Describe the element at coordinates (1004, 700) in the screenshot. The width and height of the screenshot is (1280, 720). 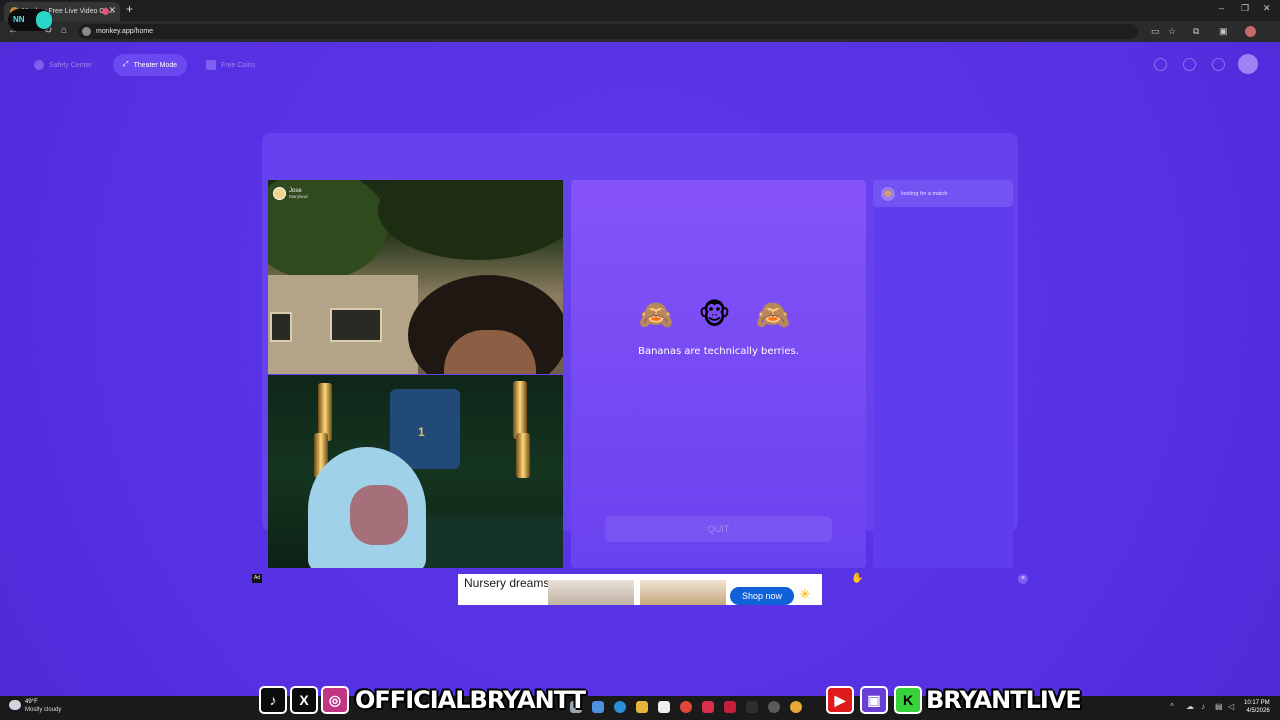
I see `right-social-handle: BRYANTLIVE` at that location.